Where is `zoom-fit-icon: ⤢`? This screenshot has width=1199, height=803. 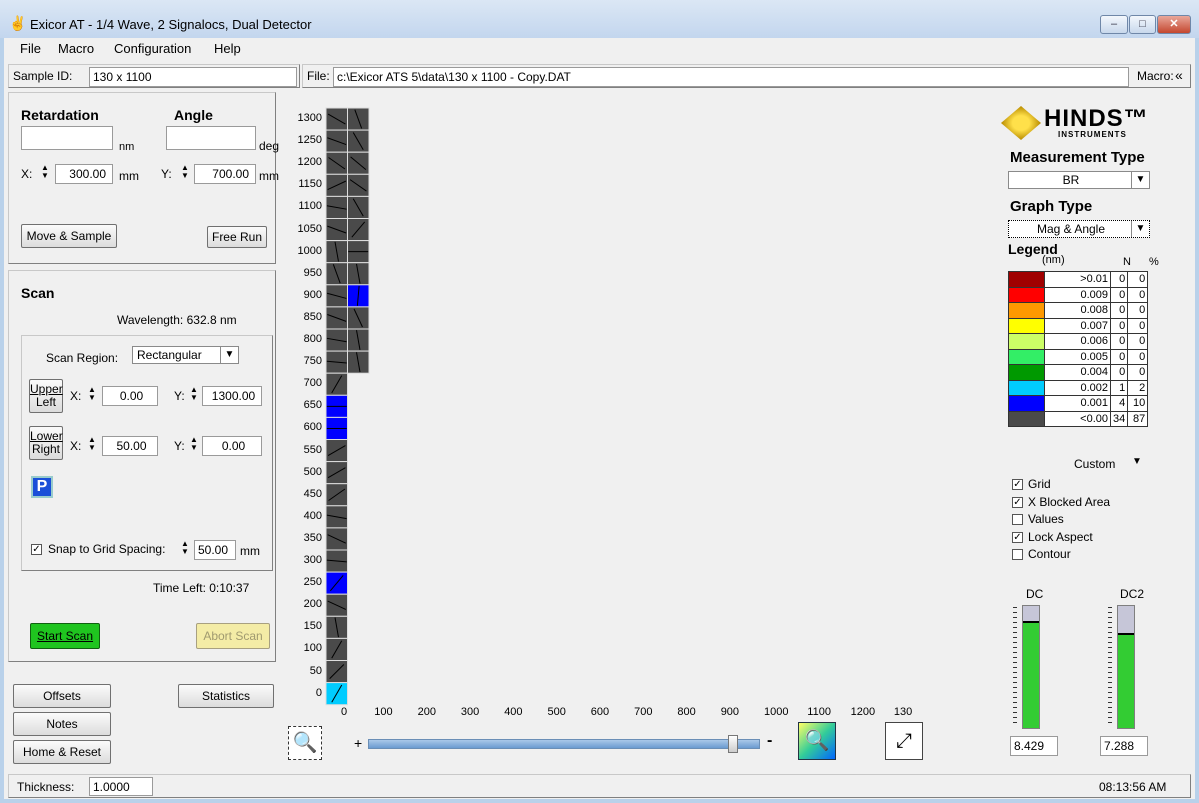
zoom-fit-icon: ⤢ is located at coordinates (904, 741).